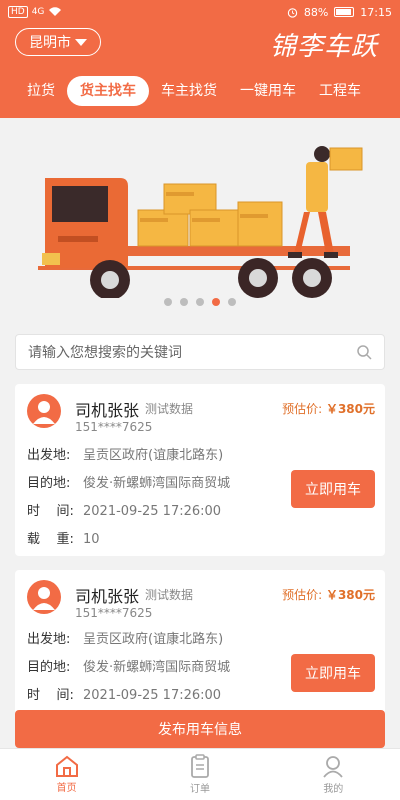 This screenshot has height=800, width=400. I want to click on battery-icon, so click(344, 12).